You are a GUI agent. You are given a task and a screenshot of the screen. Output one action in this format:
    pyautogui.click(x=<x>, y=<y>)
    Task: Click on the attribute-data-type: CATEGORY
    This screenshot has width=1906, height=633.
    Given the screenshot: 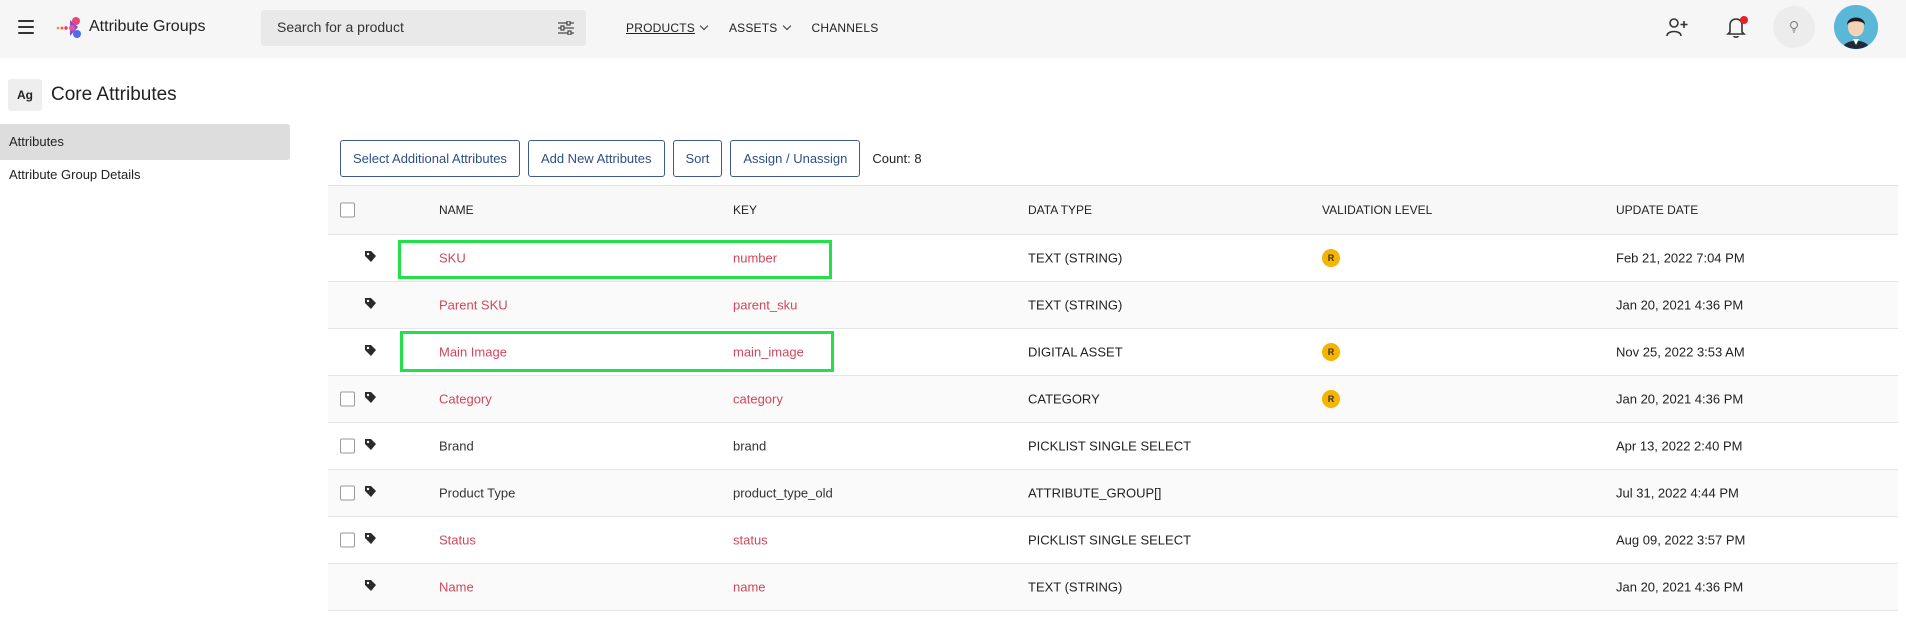 What is the action you would take?
    pyautogui.click(x=1064, y=399)
    